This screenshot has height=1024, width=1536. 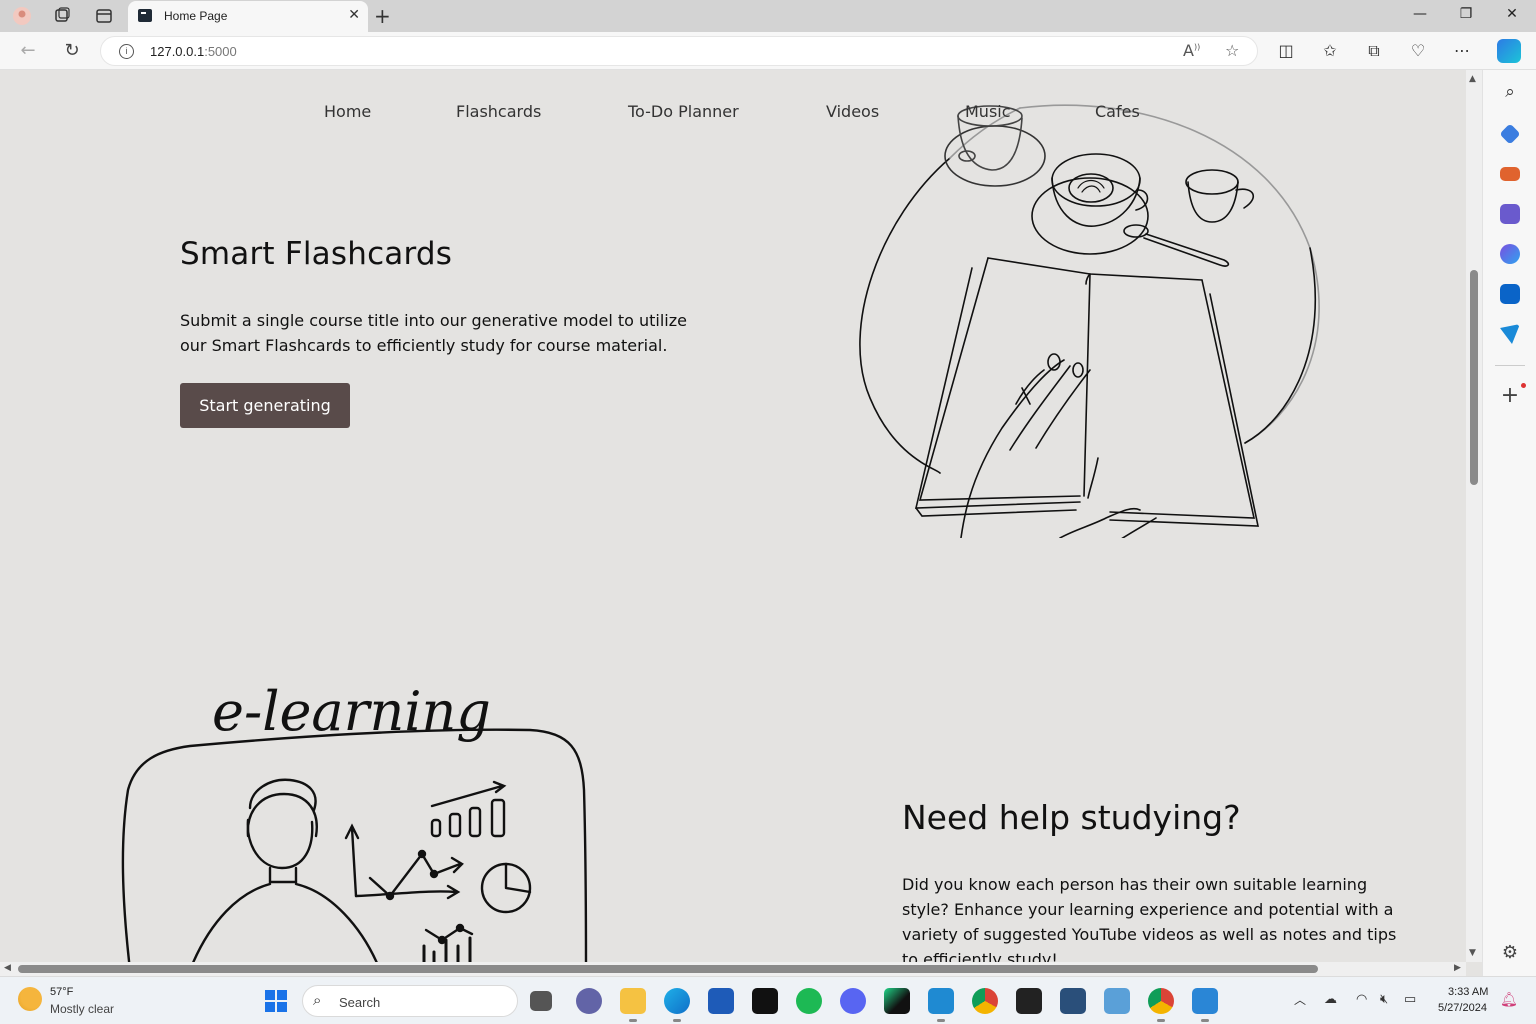 I want to click on terminal-icon, so click(x=1029, y=1001).